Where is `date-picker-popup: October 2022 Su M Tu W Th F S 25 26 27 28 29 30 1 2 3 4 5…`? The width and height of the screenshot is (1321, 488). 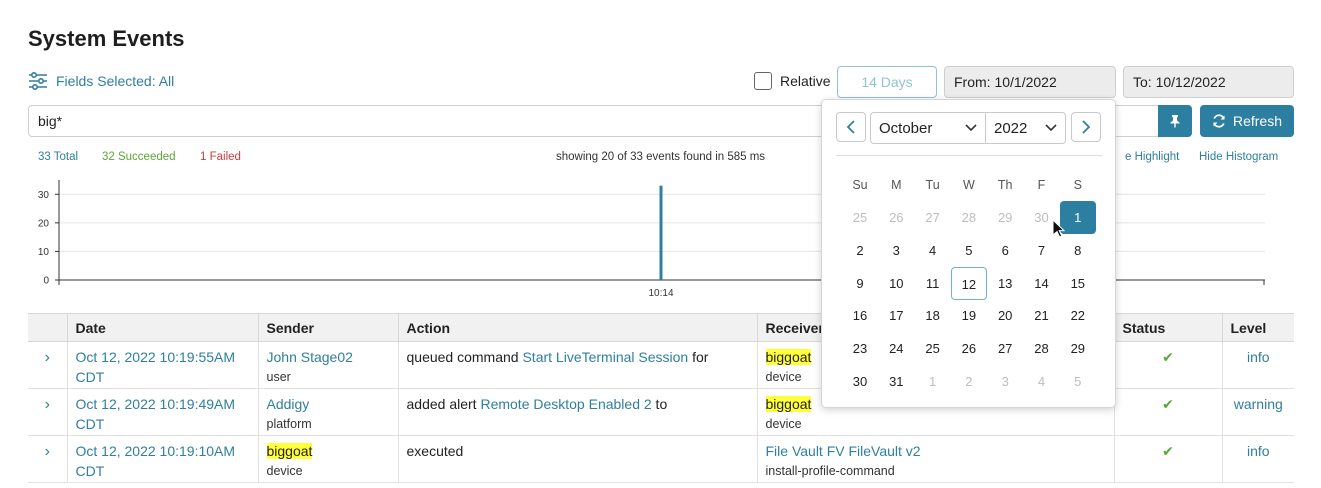 date-picker-popup: October 2022 Su M Tu W Th F S 25 26 27 28 29 30 1 2 3 4 5… is located at coordinates (968, 253).